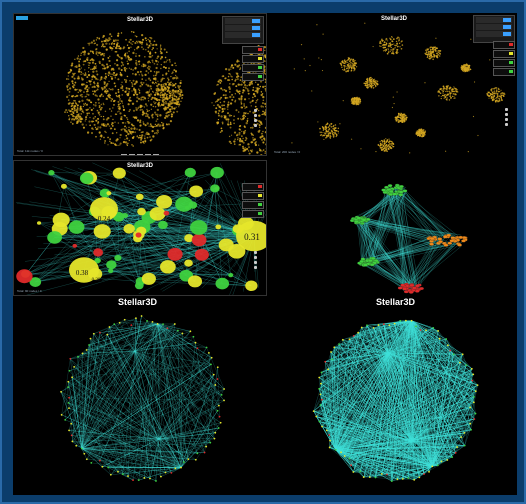 Image resolution: width=526 pixels, height=504 pixels. Describe the element at coordinates (96, 280) in the screenshot. I see `node-value-label: 0.28` at that location.